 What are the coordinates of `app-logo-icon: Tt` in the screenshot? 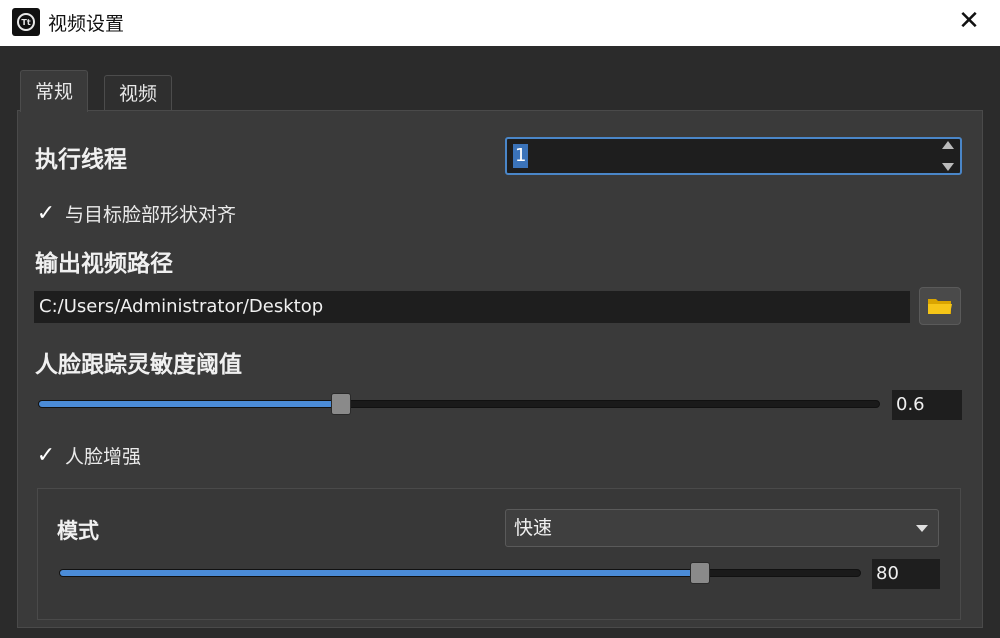 It's located at (26, 22).